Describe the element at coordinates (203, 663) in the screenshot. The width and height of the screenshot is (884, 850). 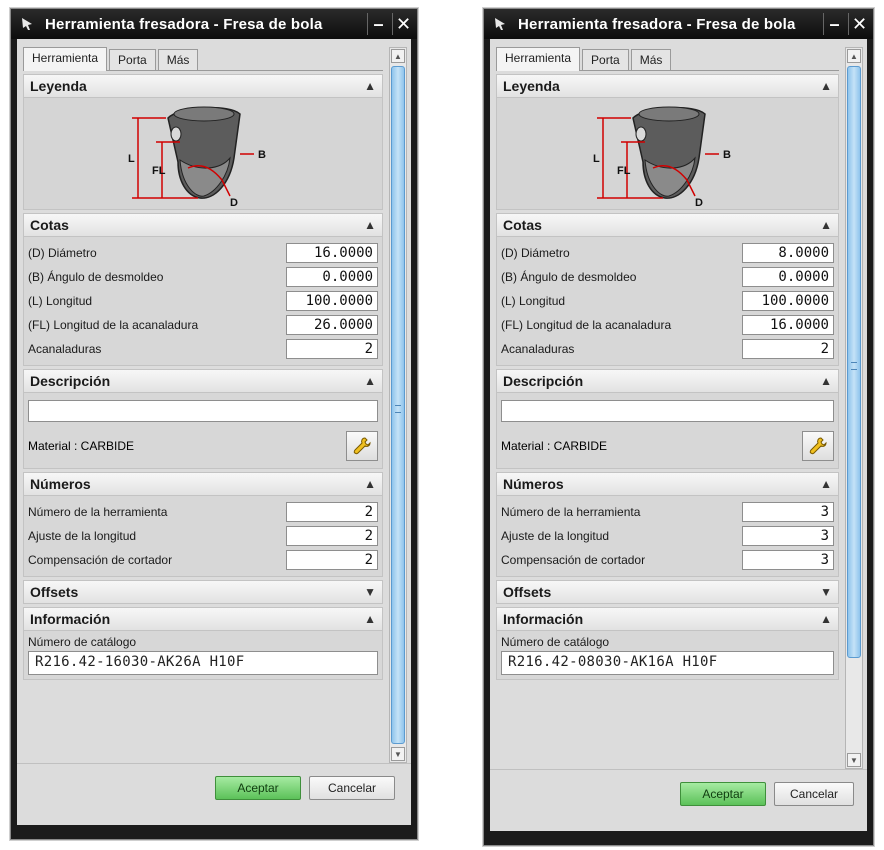
I see `catalog-number-field: R216.42-16030-AK26A H10F` at that location.